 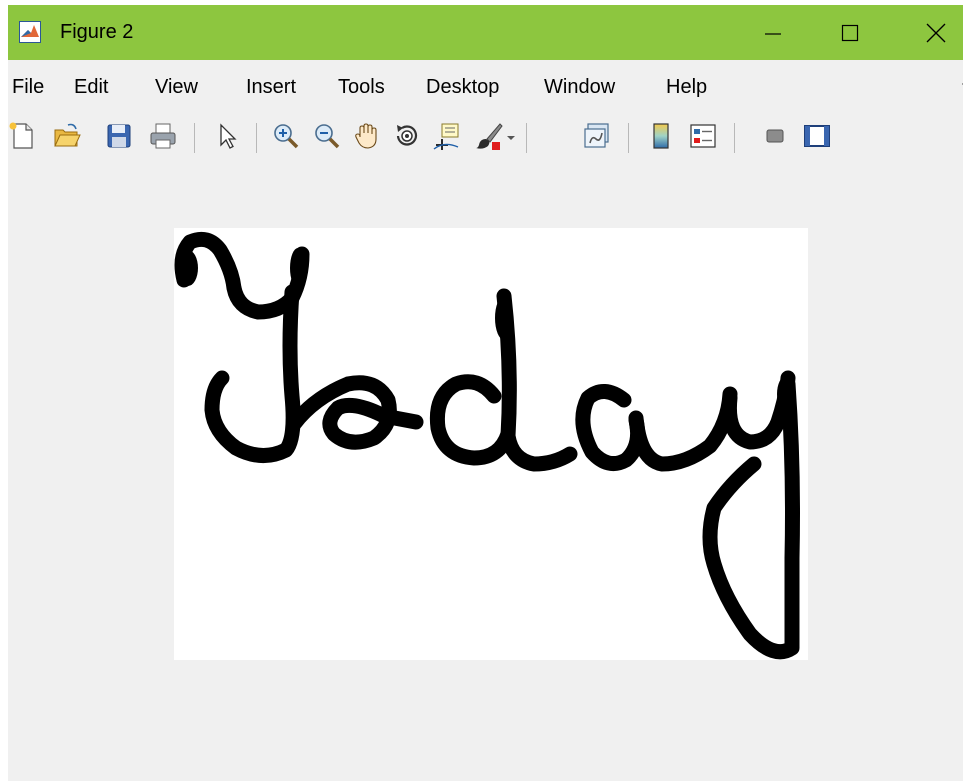 I want to click on menu-desktop: Desktop, so click(x=462, y=87).